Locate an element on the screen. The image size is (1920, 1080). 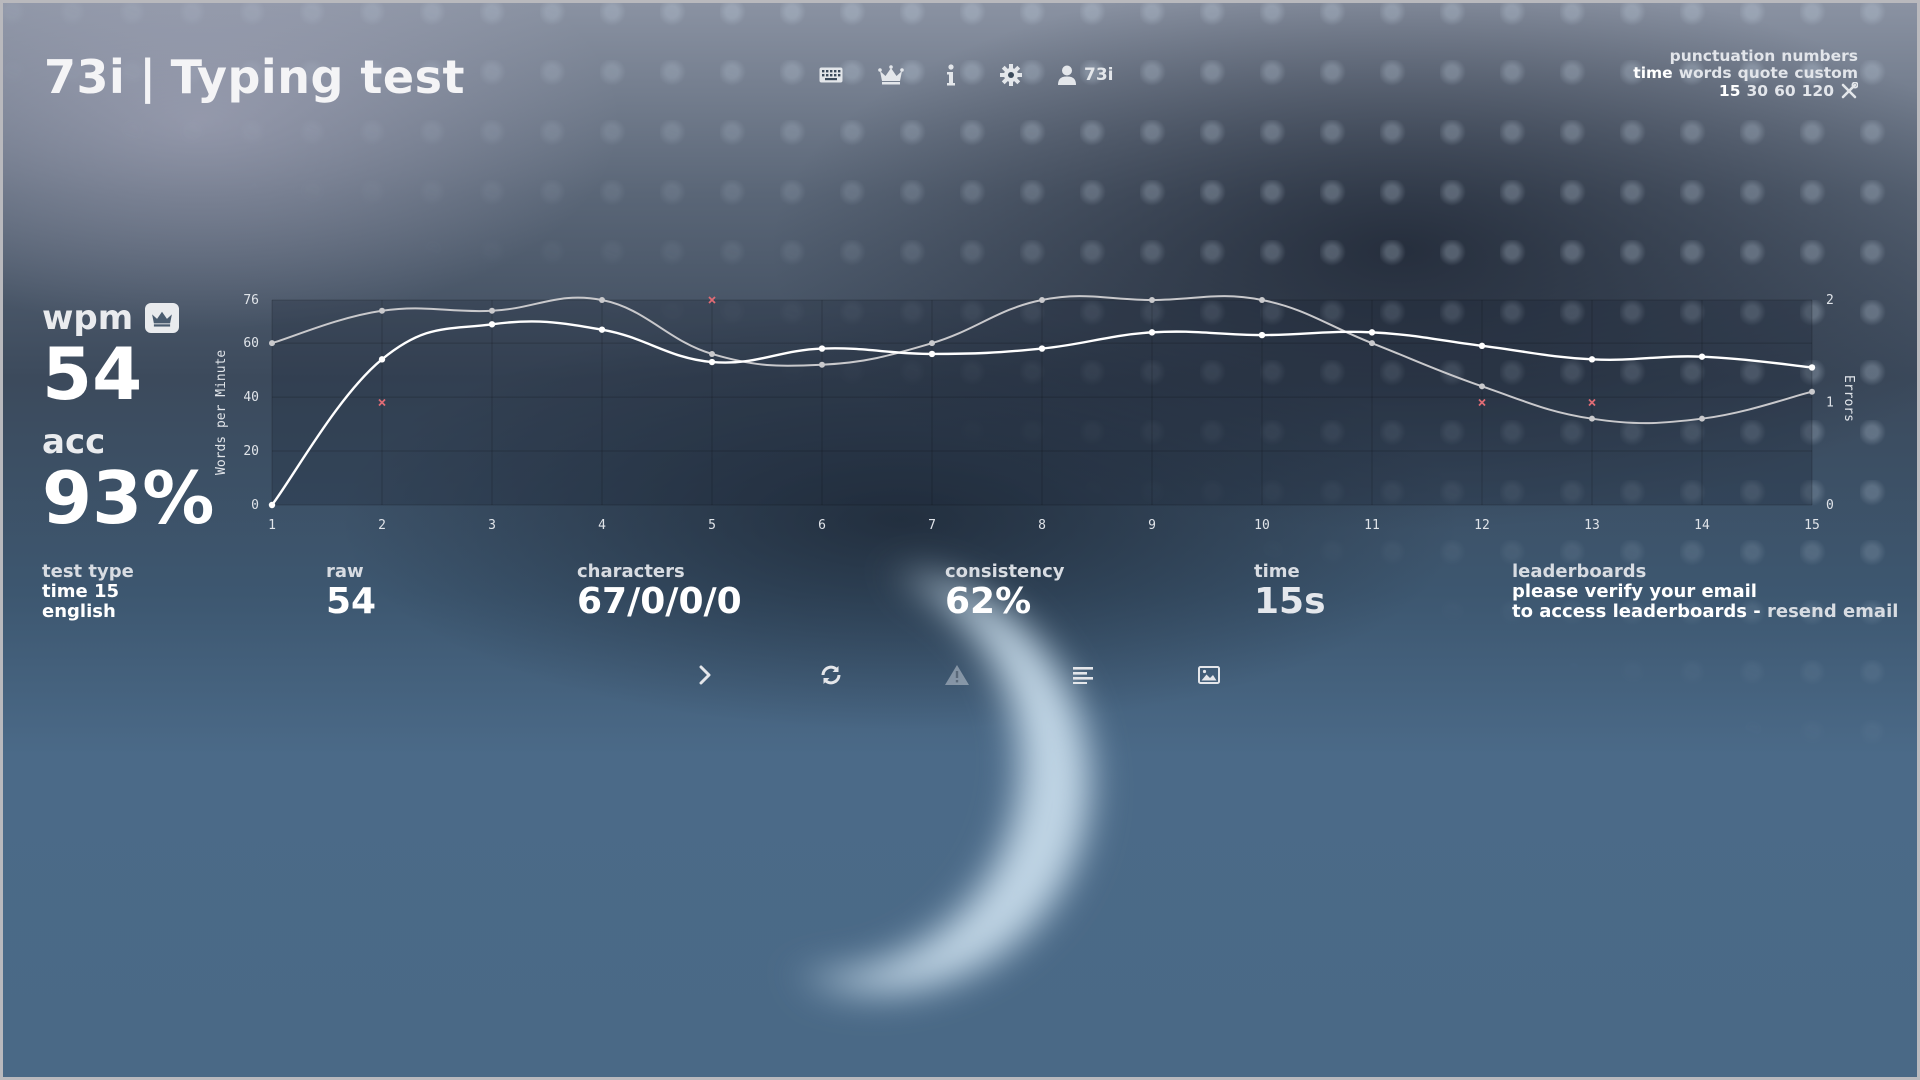
x-tick-label: 14 is located at coordinates (1702, 525).